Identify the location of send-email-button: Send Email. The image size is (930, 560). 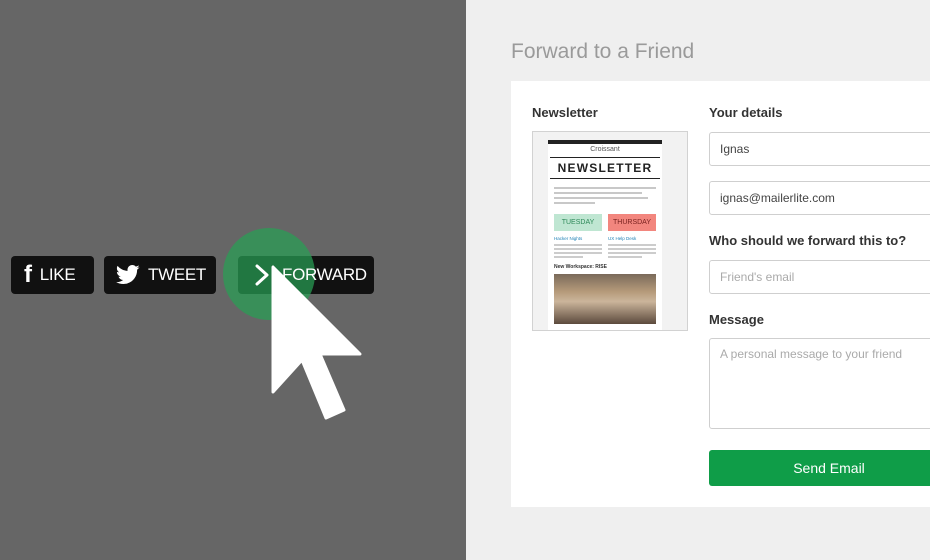
(819, 468).